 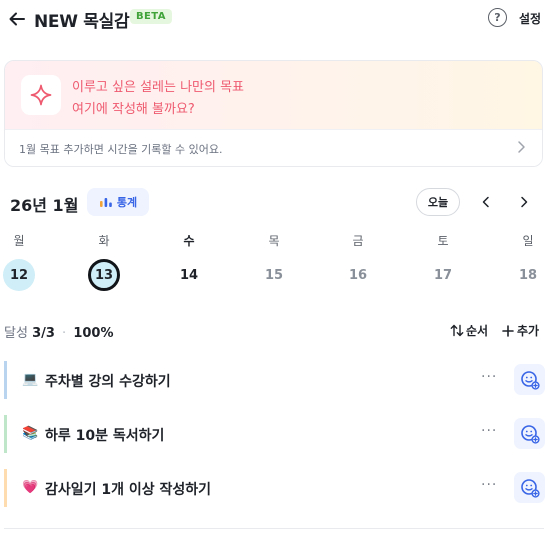 I want to click on arrow-left-icon, so click(x=17, y=19).